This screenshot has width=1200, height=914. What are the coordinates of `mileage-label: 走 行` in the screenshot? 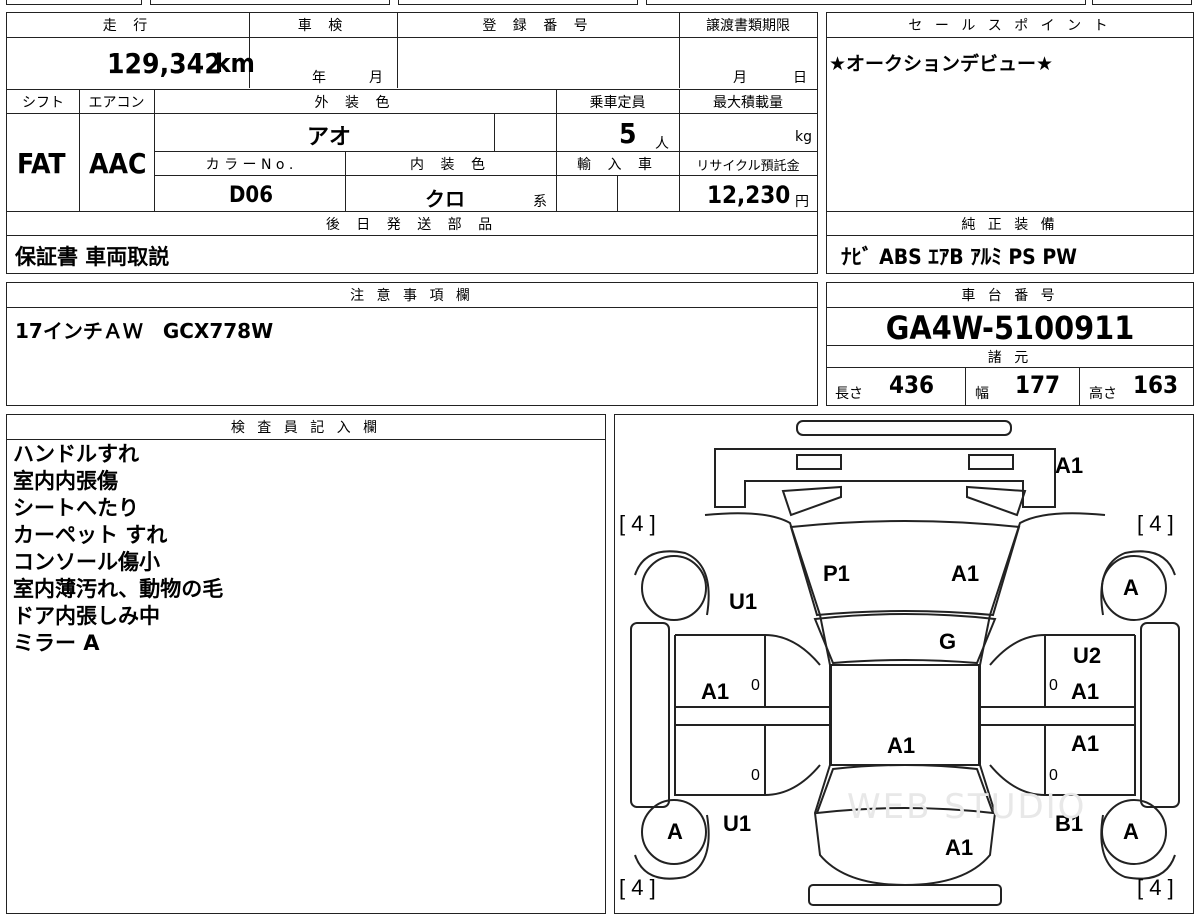 It's located at (128, 26).